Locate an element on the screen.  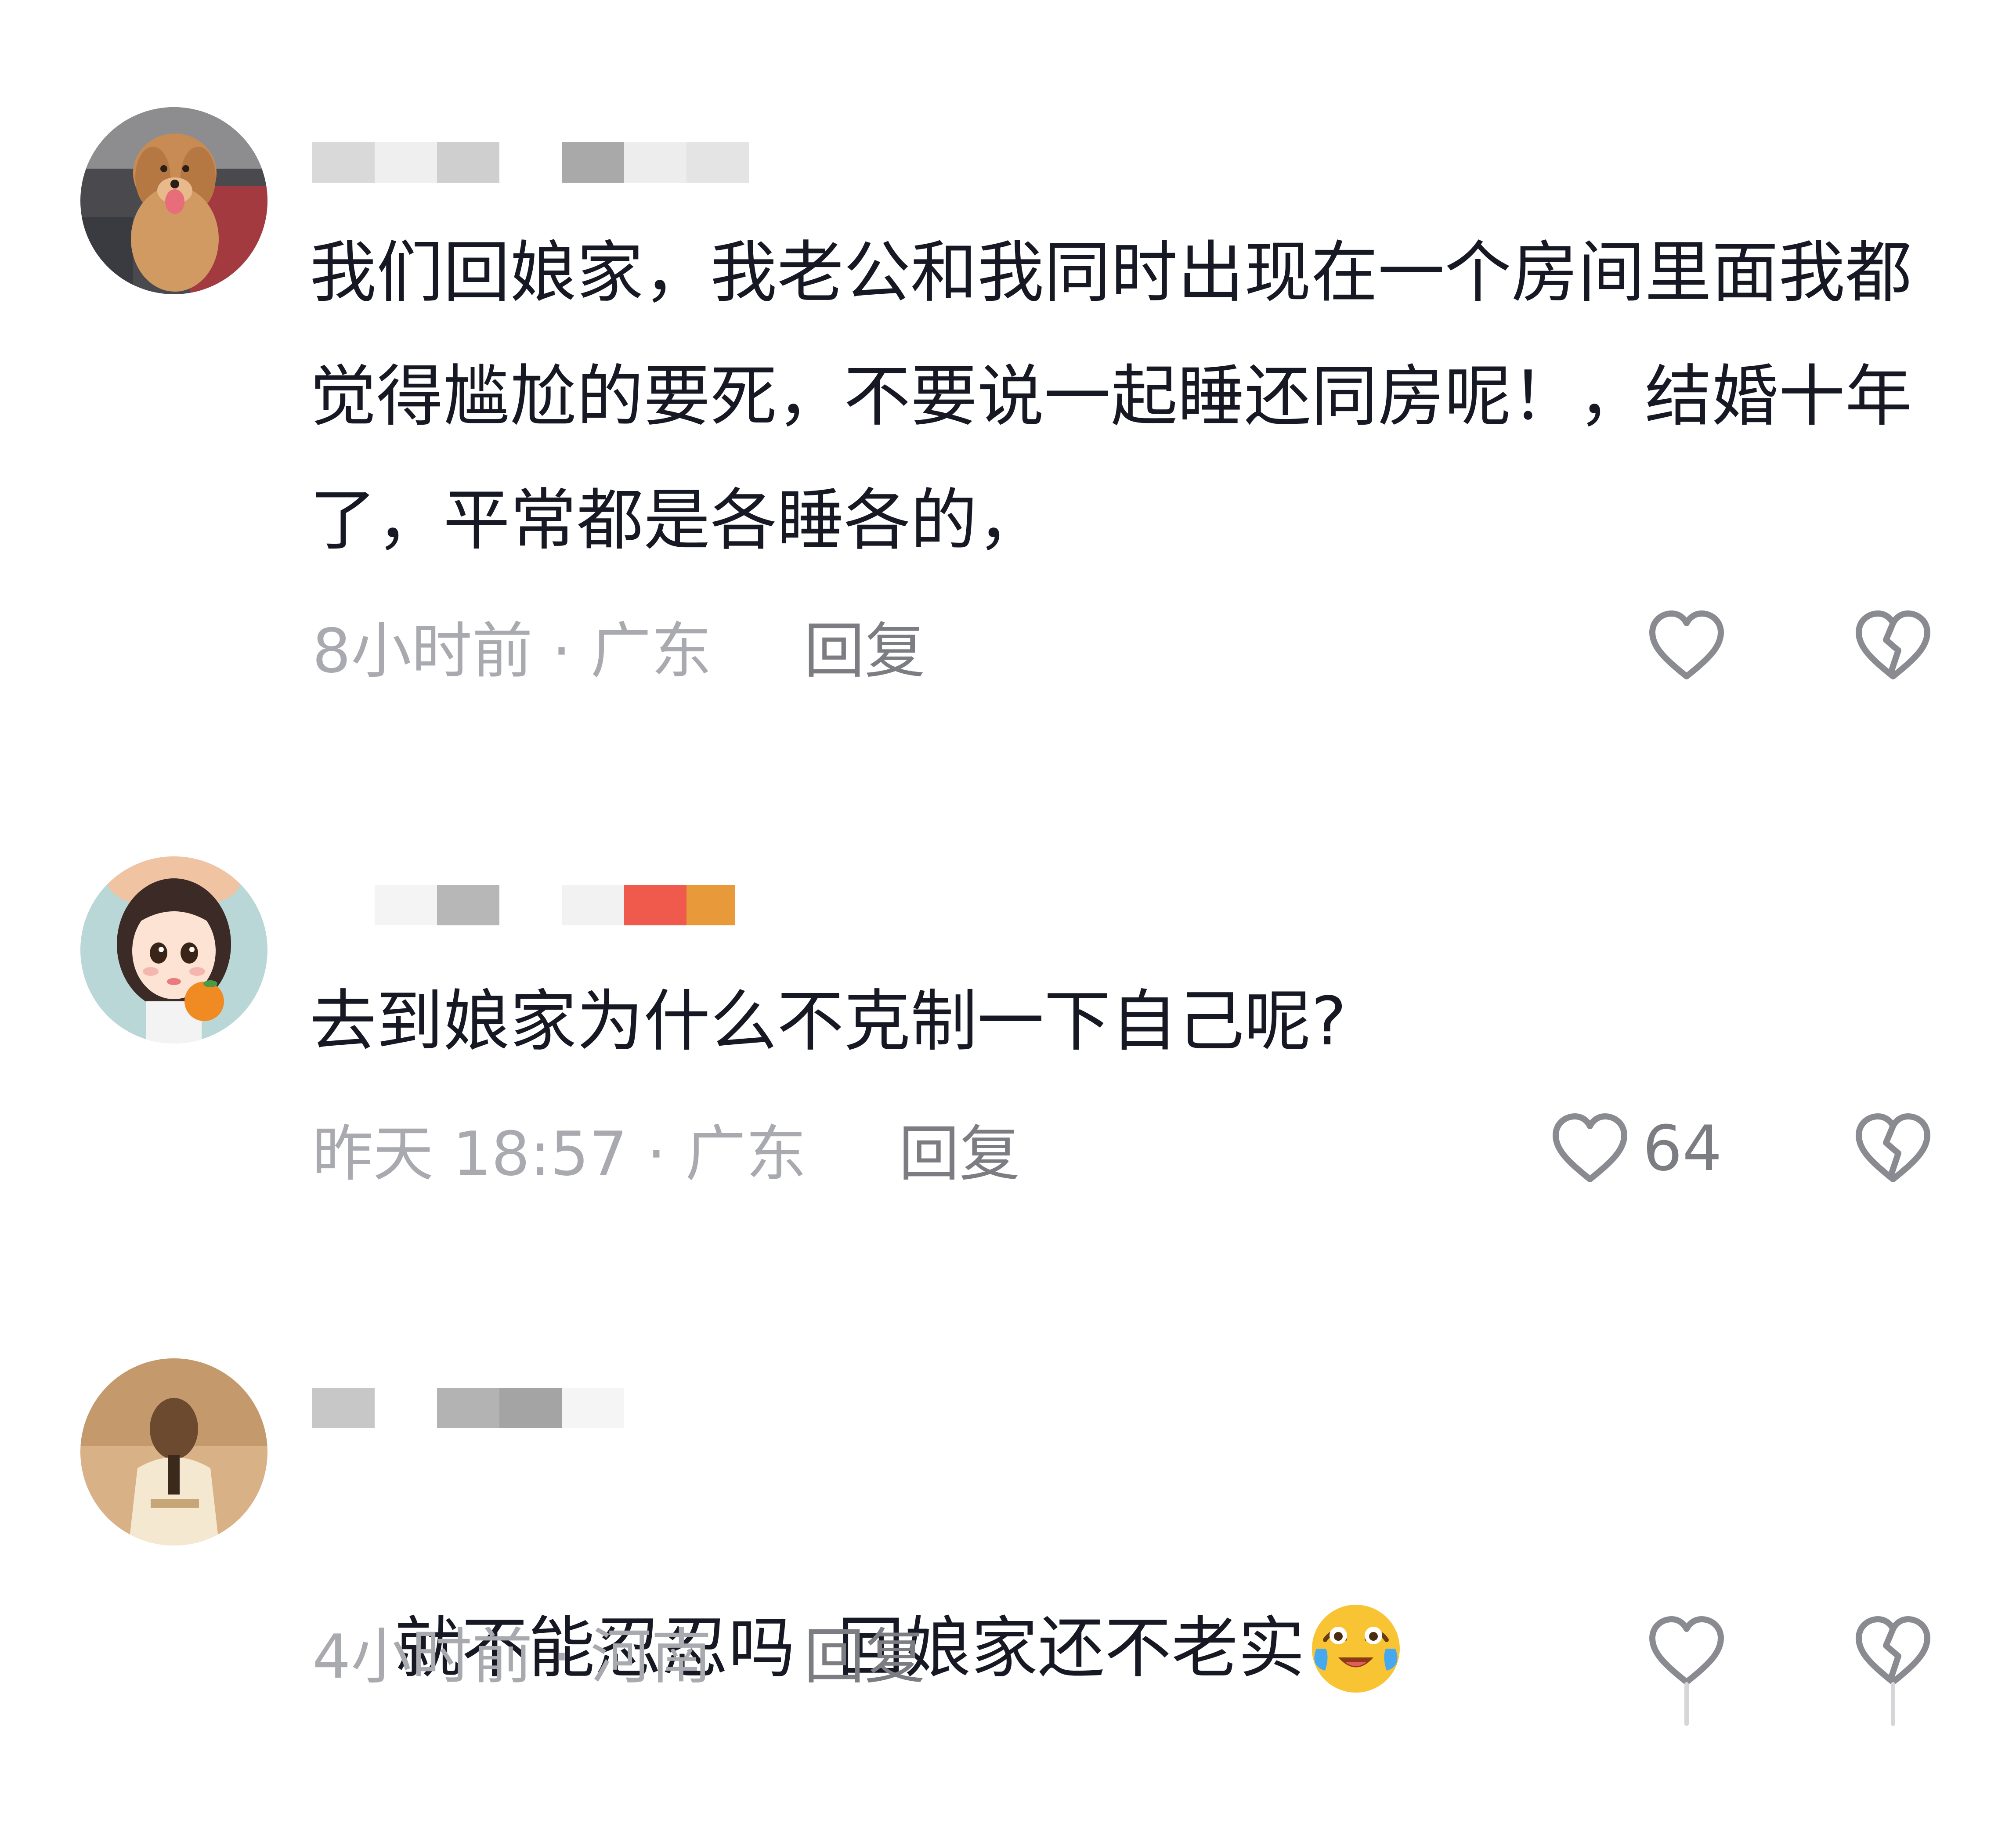
cartoon-girl-avatar-image is located at coordinates (173, 949).